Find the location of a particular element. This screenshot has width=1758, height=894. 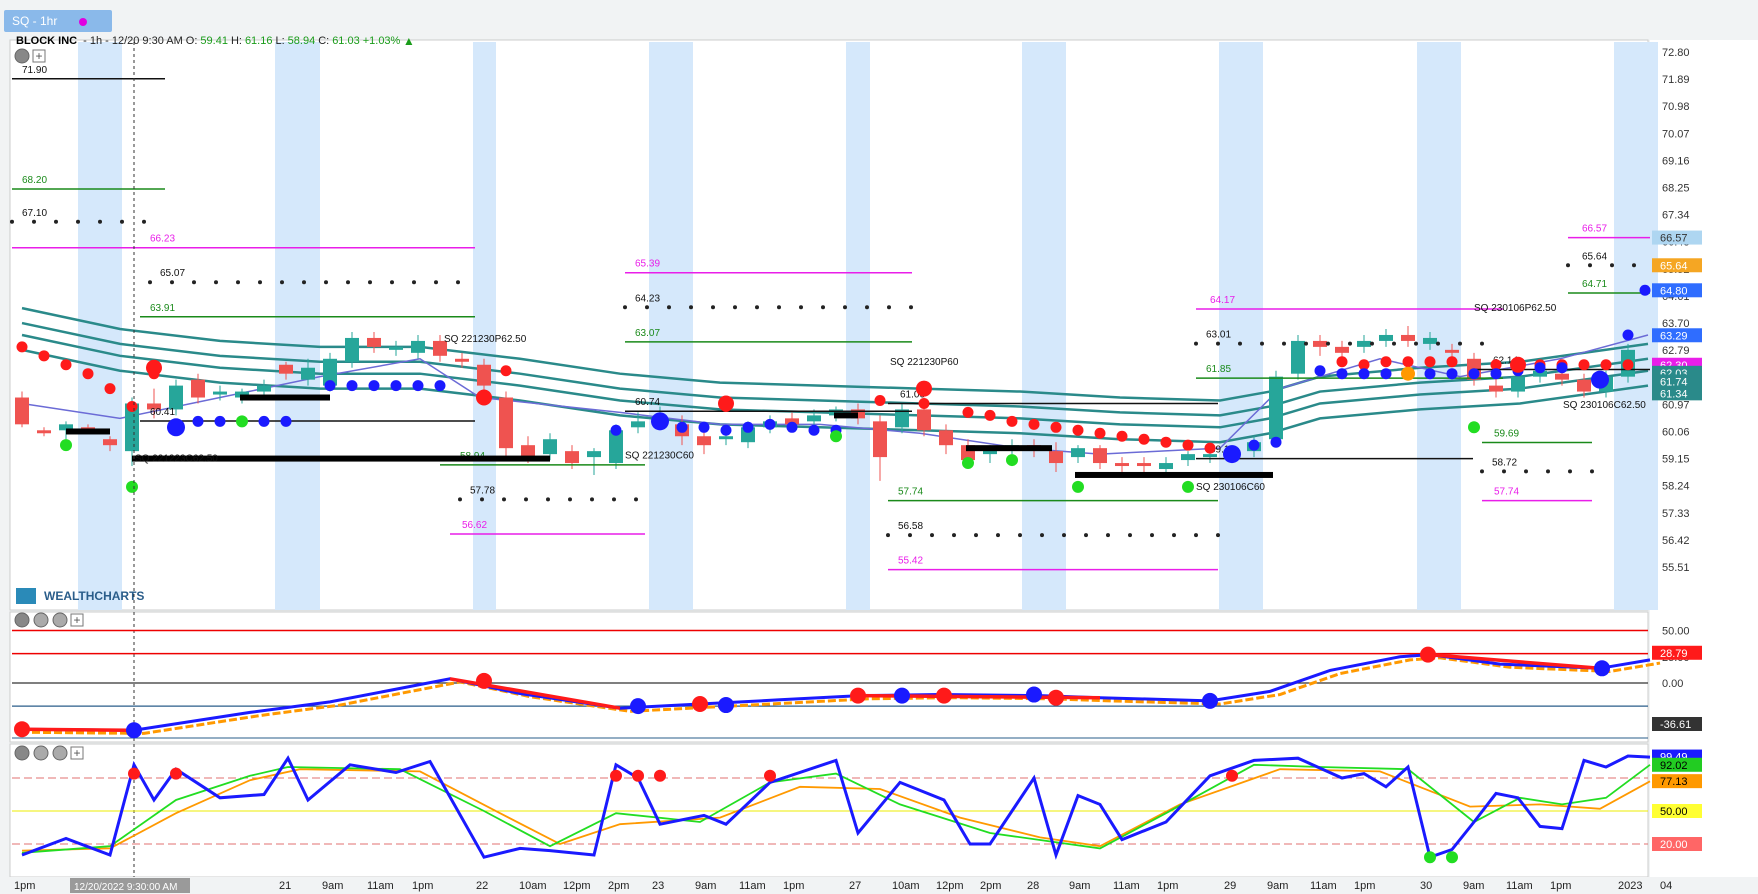

time-tick: 04 is located at coordinates (1666, 886).